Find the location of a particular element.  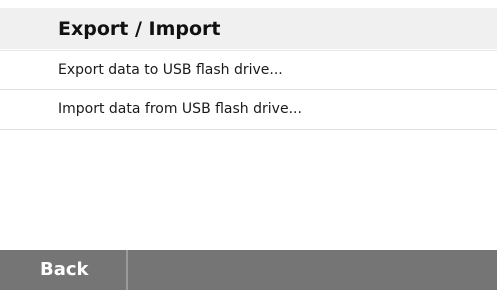

page-header: Export / Import is located at coordinates (248, 28).